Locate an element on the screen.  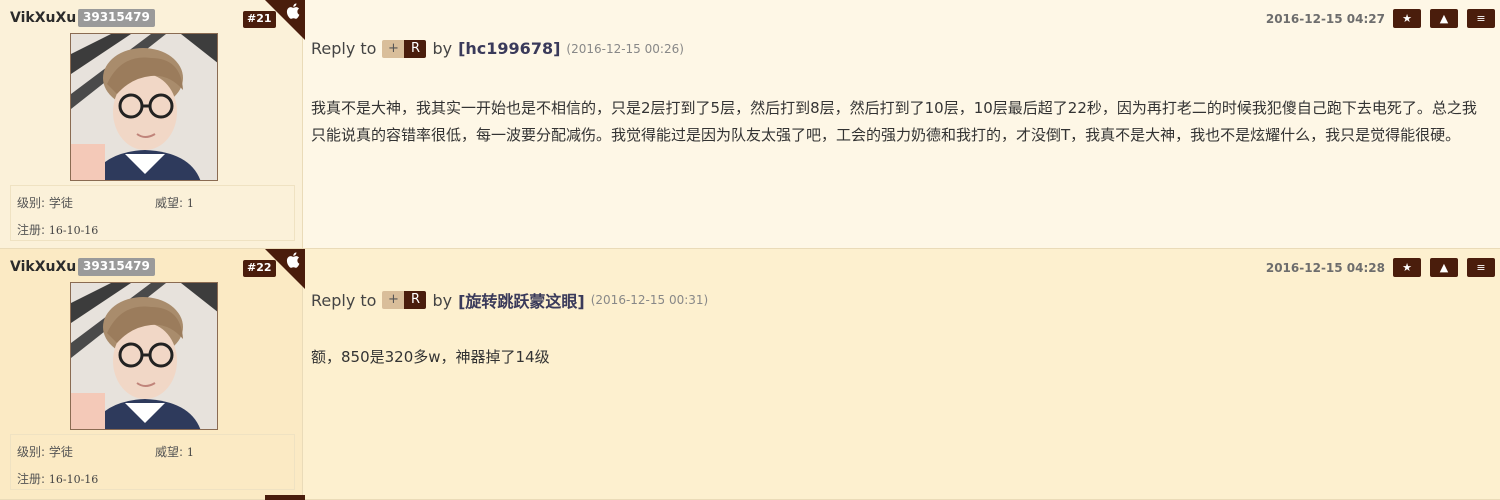
post-timestamp: 2016-12-15 04:27 is located at coordinates (1325, 19).